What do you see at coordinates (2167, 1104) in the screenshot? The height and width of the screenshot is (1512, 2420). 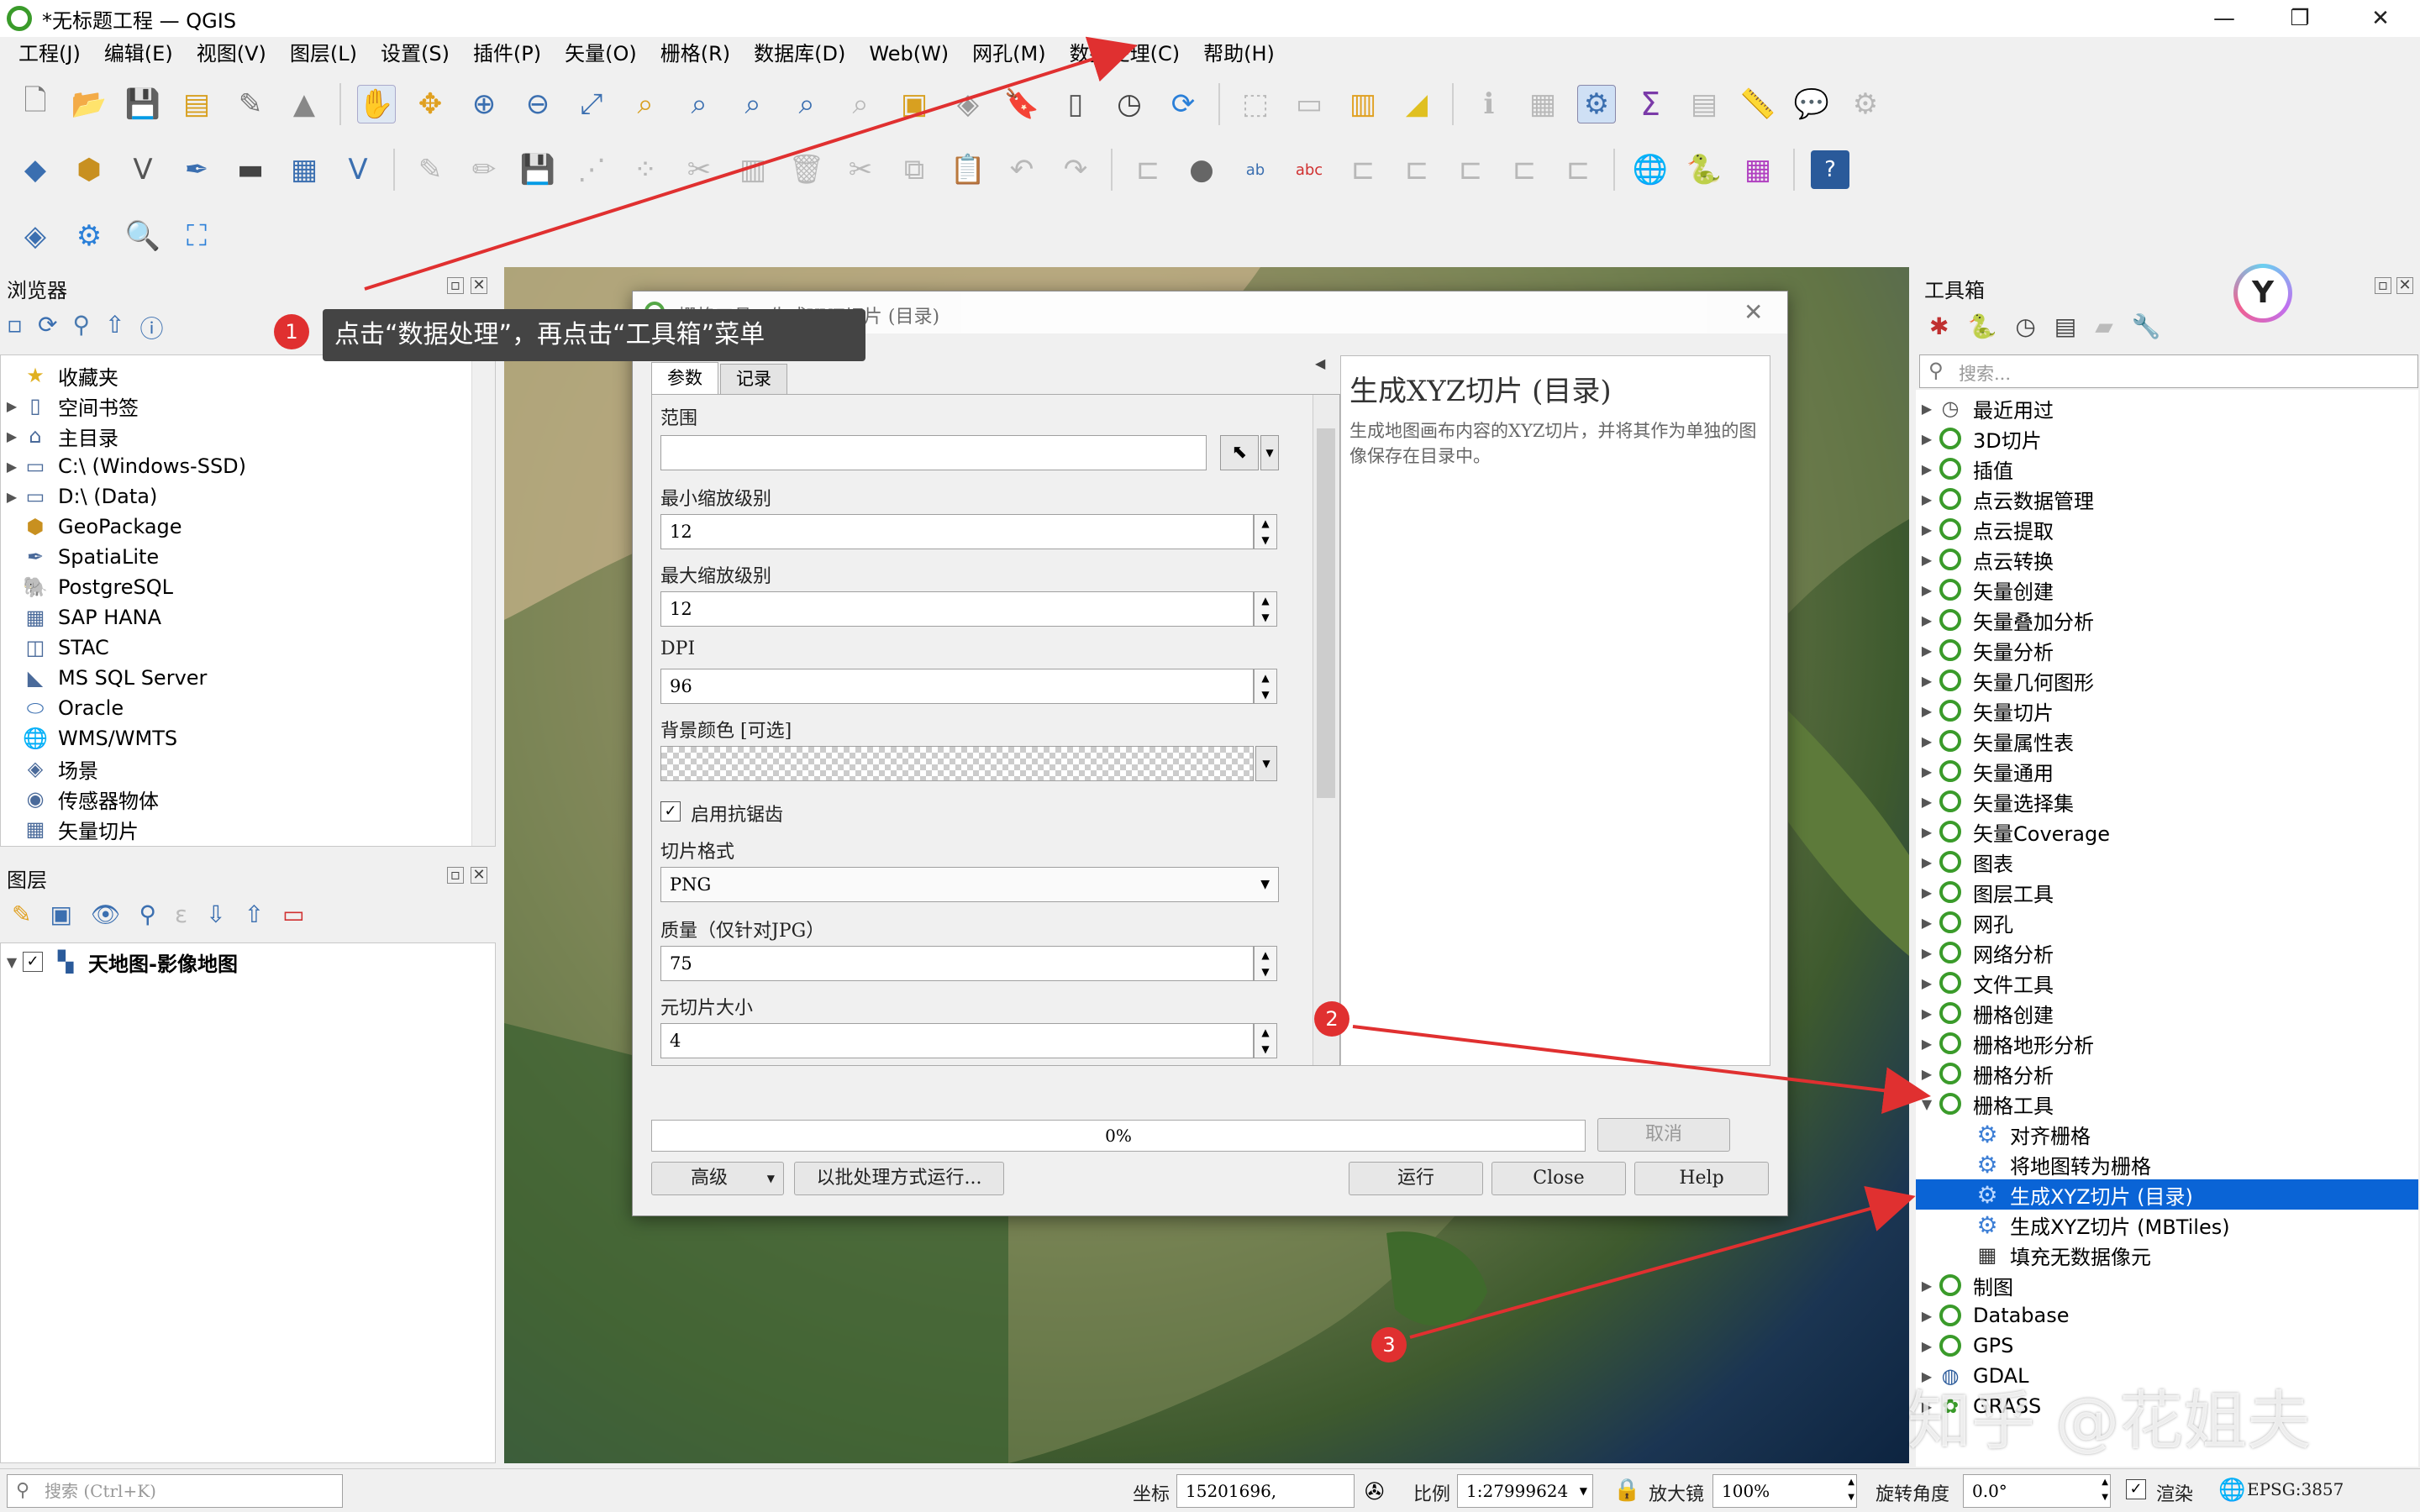 I see `toolbox-group: ▼ 栅格工具` at bounding box center [2167, 1104].